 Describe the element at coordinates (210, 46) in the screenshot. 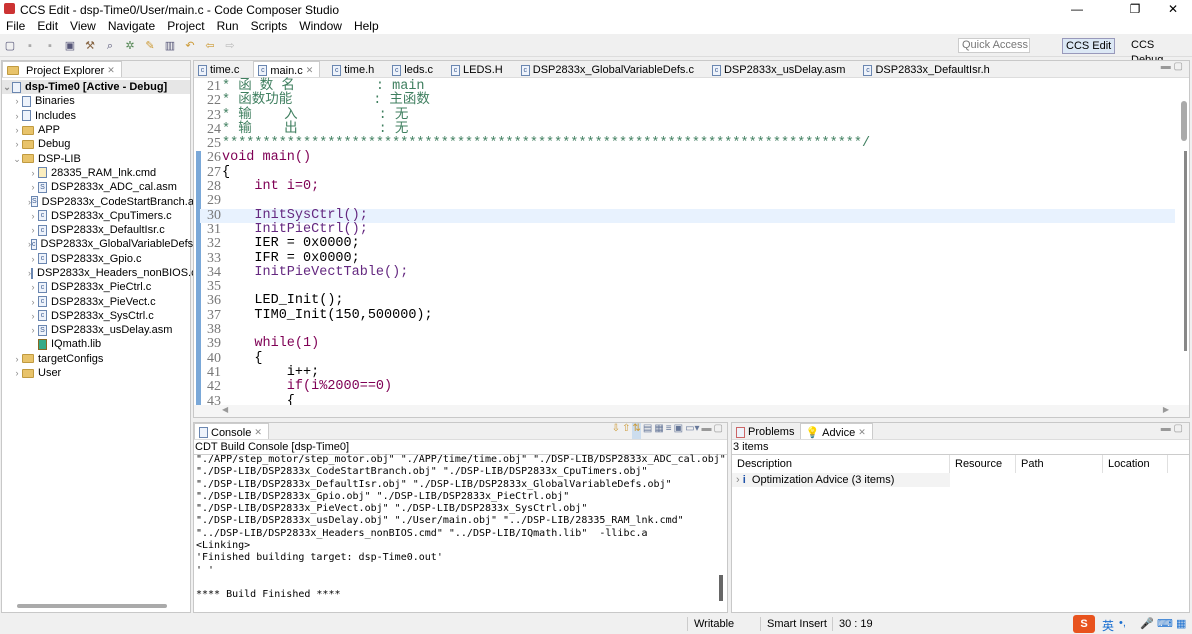

I see `back-icon: ⇦` at that location.